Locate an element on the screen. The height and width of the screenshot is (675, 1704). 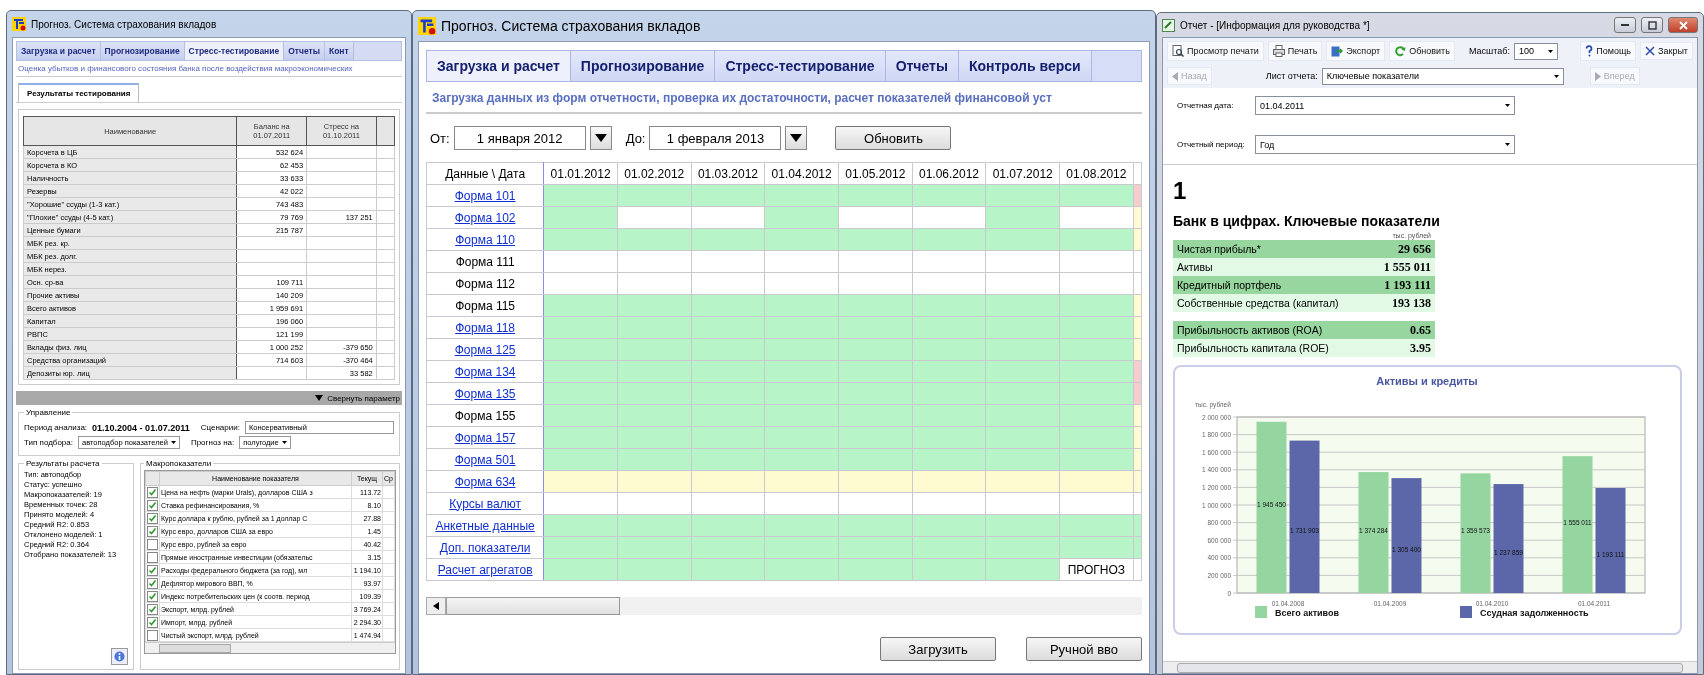
field-label: От: is located at coordinates (440, 138).